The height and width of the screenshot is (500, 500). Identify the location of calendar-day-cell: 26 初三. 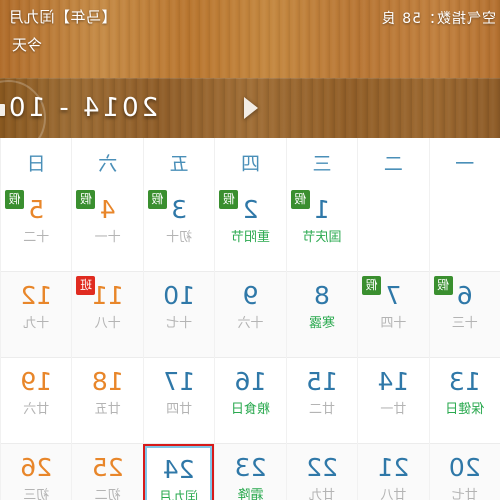
(36, 472).